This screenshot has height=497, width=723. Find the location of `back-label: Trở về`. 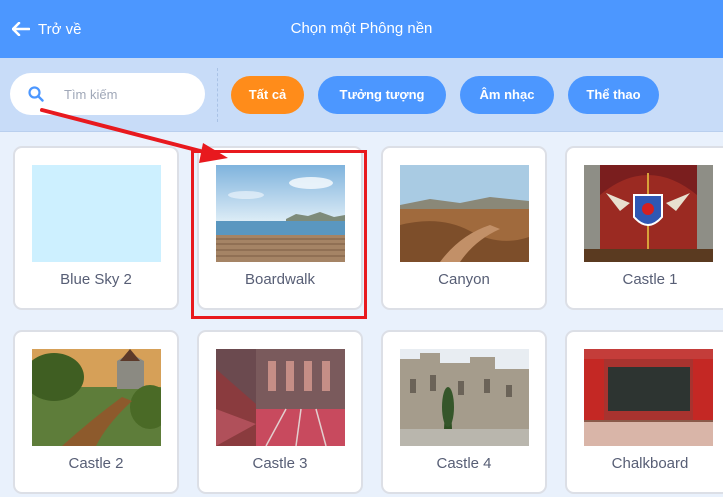

back-label: Trở về is located at coordinates (60, 29).